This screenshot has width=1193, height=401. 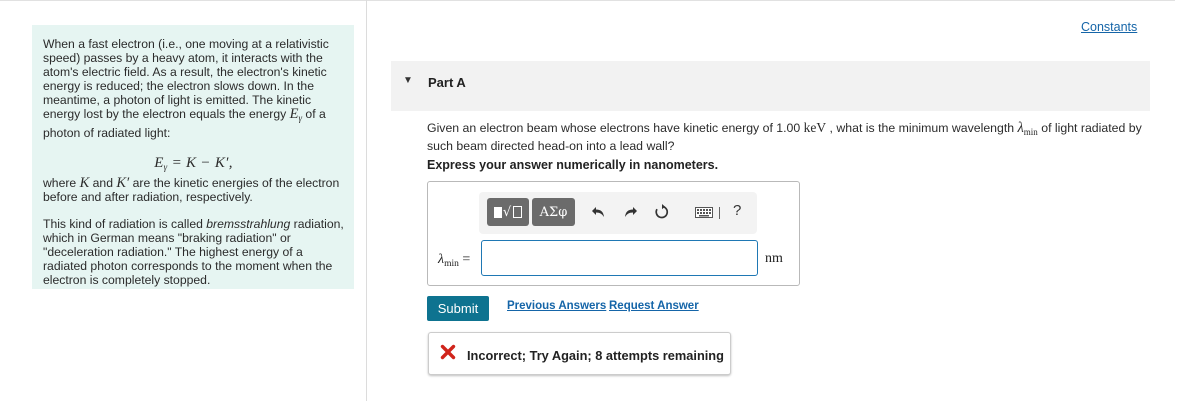 I want to click on submit-button: Submit, so click(x=458, y=308).